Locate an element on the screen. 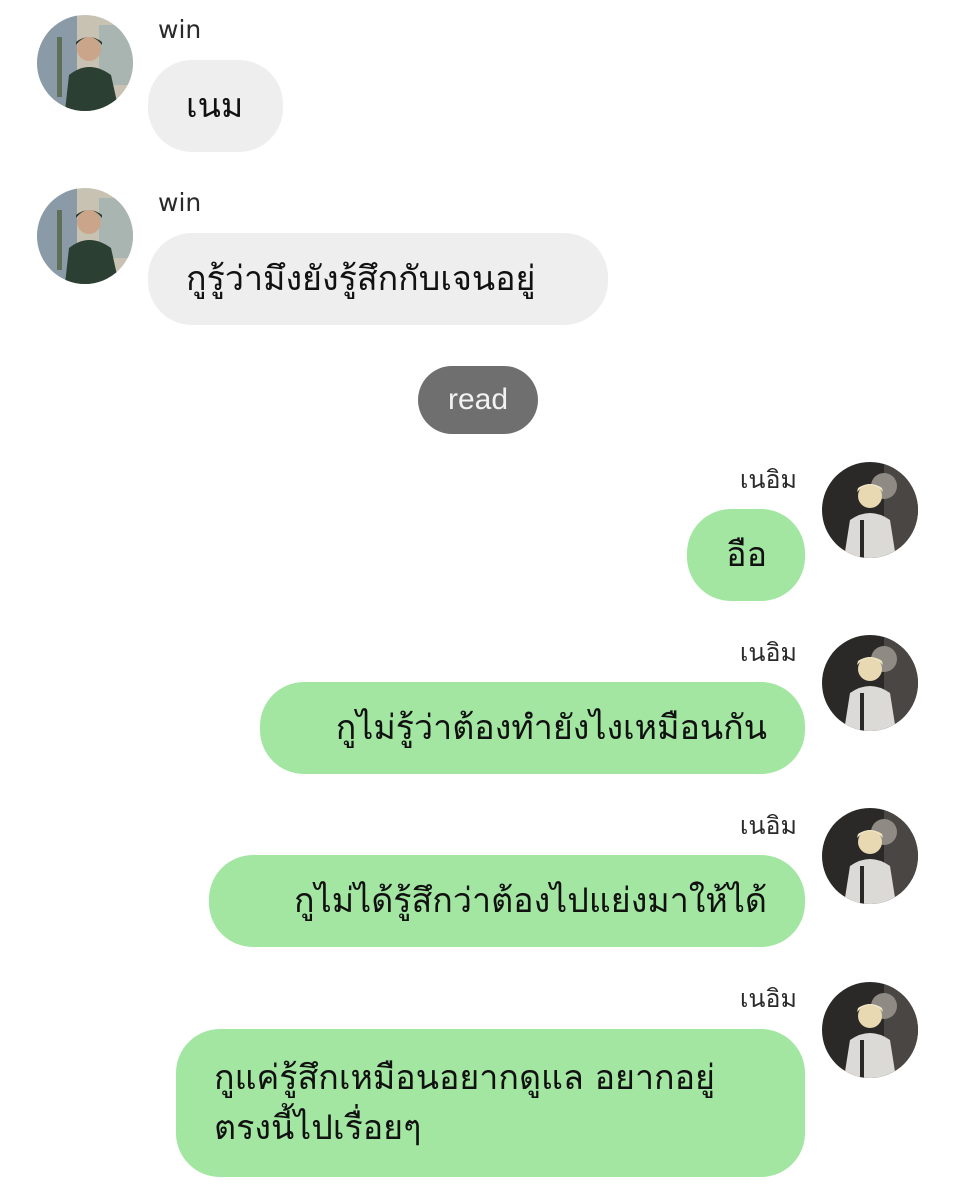  message-text-line: ตรงนี้ไปเรื่อยๆ is located at coordinates (318, 1128).